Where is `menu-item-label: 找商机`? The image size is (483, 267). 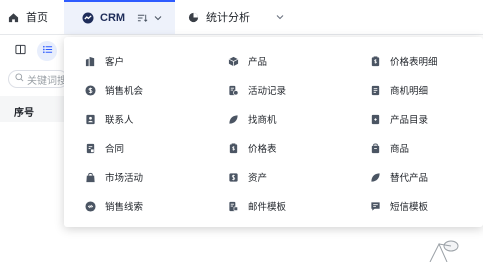
menu-item-label: 找商机 is located at coordinates (262, 120).